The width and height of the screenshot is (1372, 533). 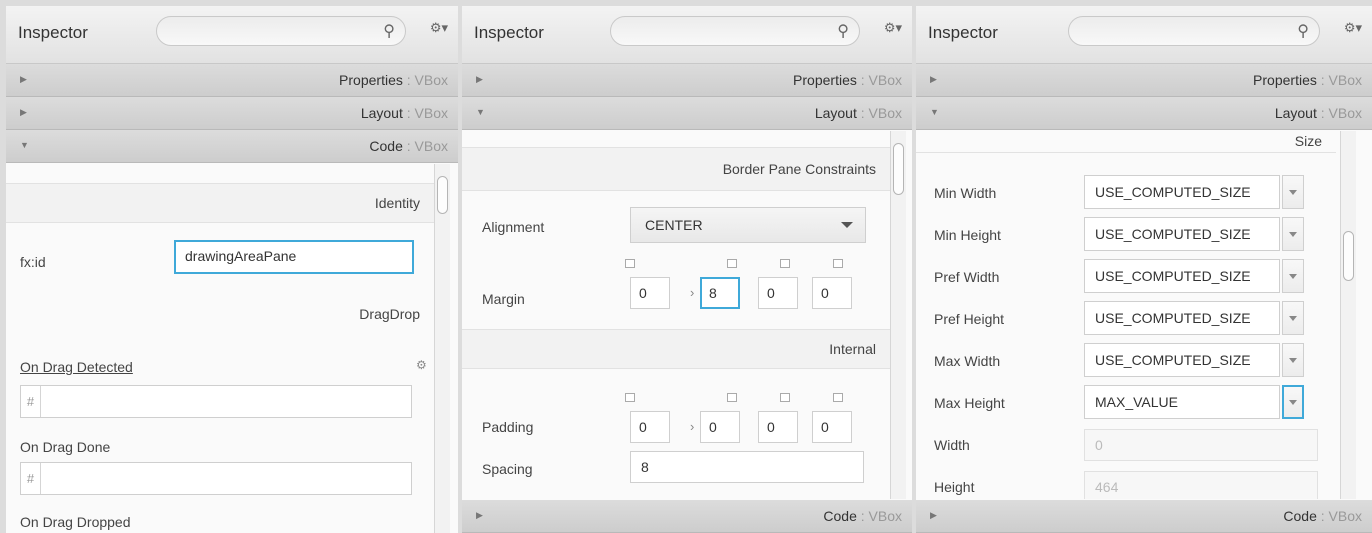 What do you see at coordinates (1201, 445) in the screenshot?
I see `width-field: 0` at bounding box center [1201, 445].